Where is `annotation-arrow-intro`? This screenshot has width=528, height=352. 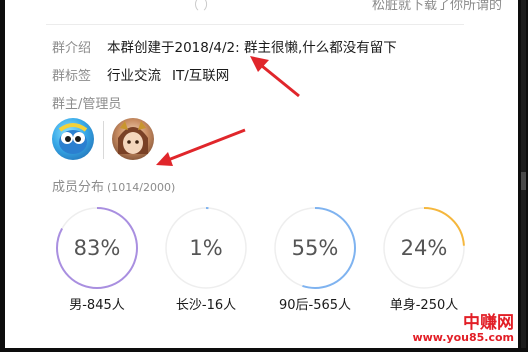 annotation-arrow-intro is located at coordinates (275, 77).